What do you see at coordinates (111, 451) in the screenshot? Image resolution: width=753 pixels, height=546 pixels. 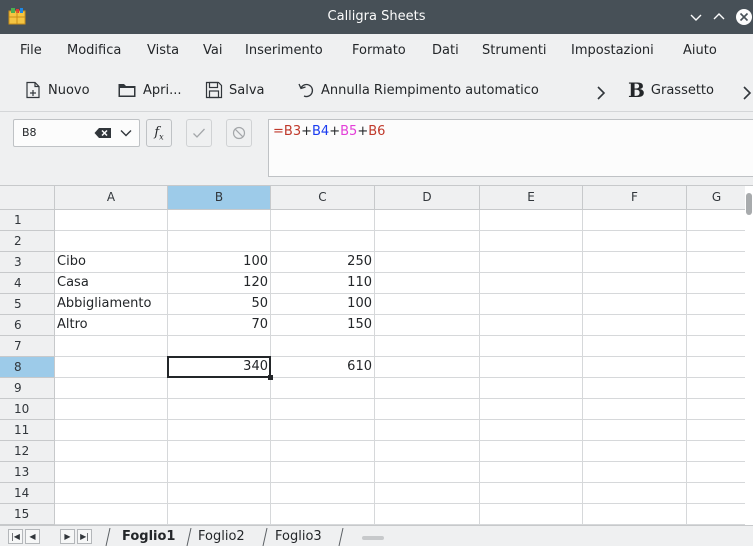 I see `cell-a12` at bounding box center [111, 451].